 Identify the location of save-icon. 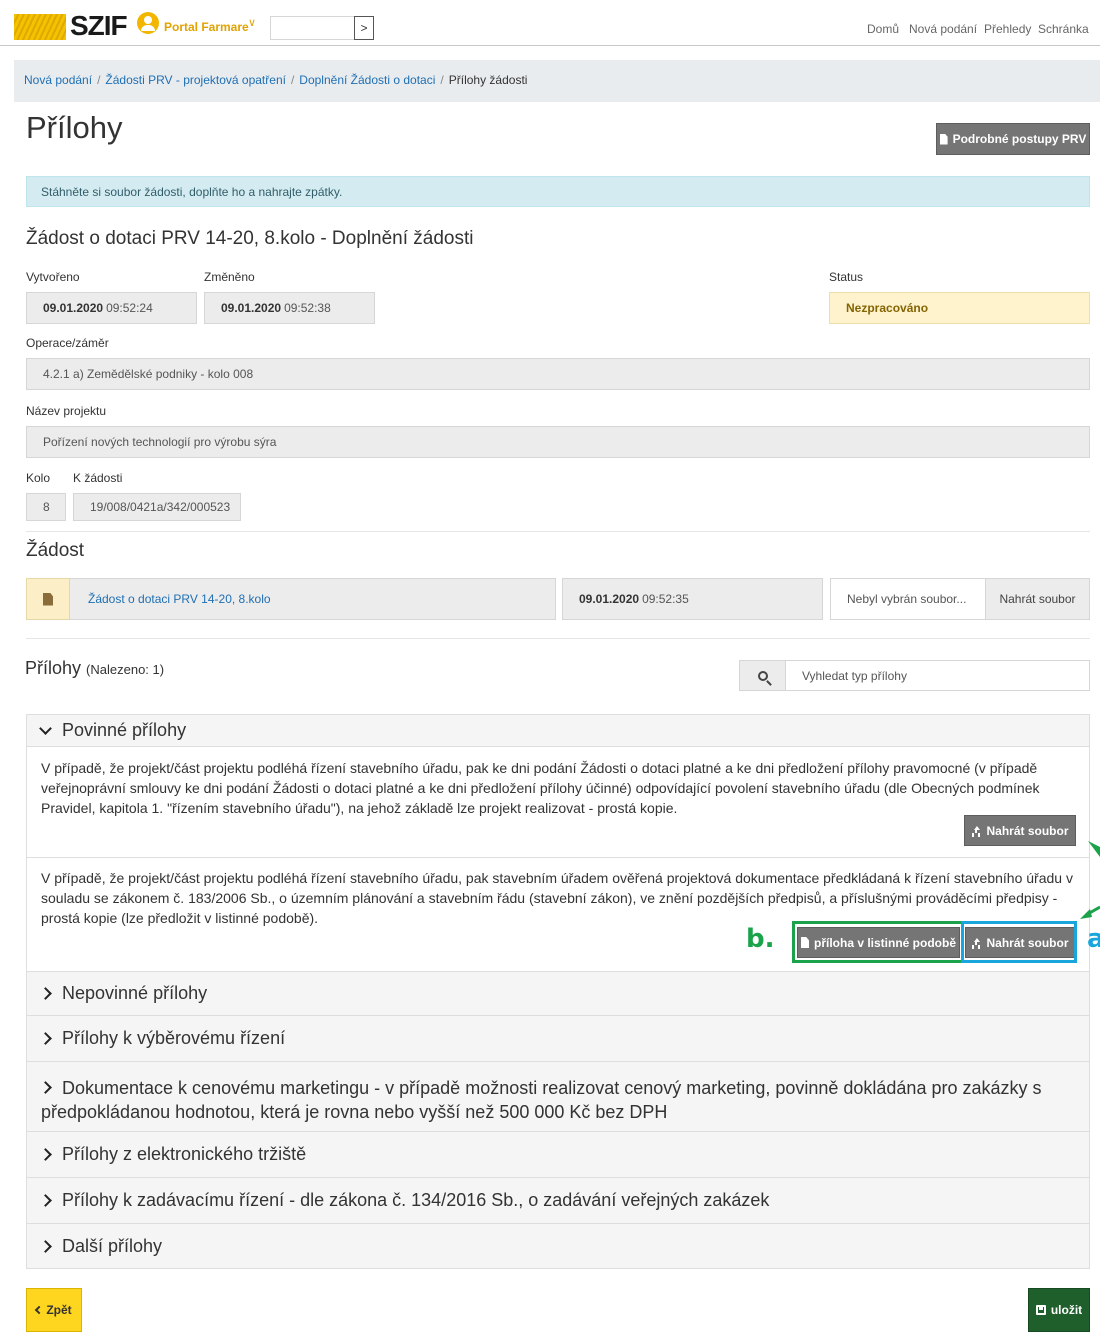
(1040, 1310).